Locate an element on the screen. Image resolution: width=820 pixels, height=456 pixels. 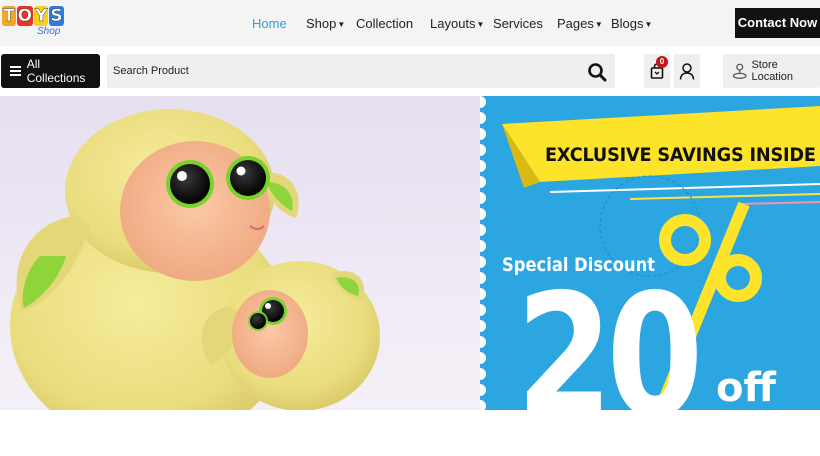
search-input is located at coordinates (342, 71).